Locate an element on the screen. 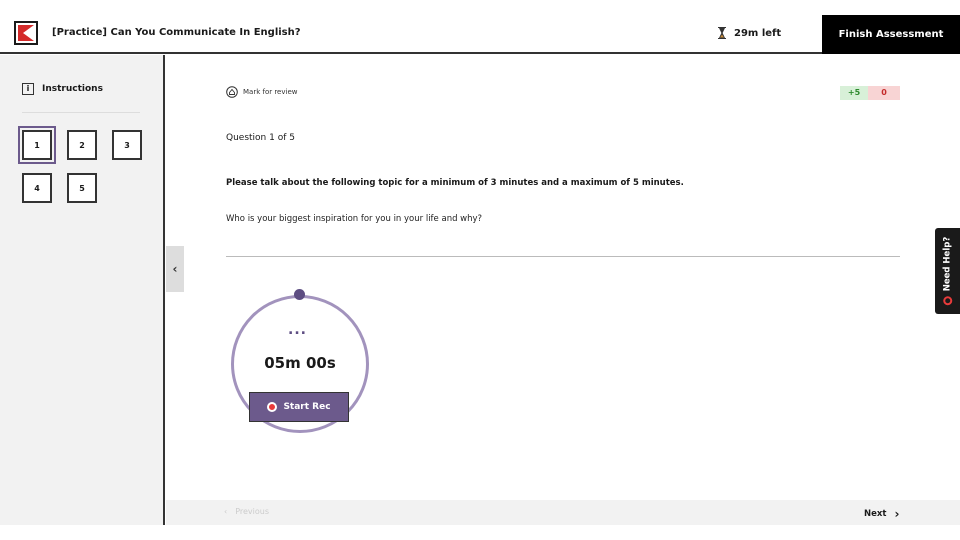 This screenshot has width=960, height=540. info-icon: i is located at coordinates (28, 89).